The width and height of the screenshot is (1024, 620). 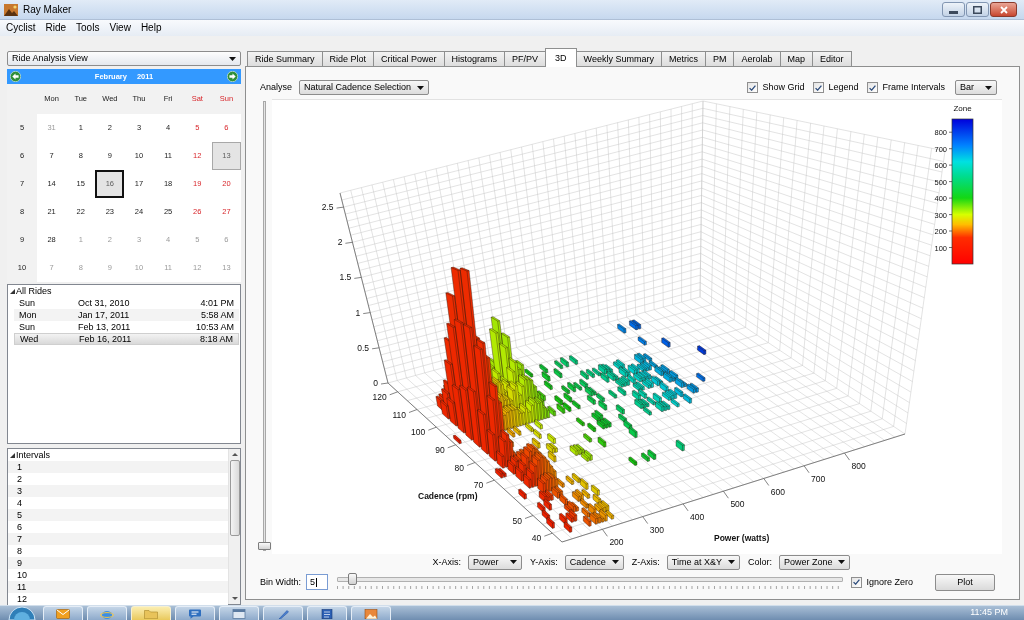 I want to click on picture-icon, so click(x=371, y=614).